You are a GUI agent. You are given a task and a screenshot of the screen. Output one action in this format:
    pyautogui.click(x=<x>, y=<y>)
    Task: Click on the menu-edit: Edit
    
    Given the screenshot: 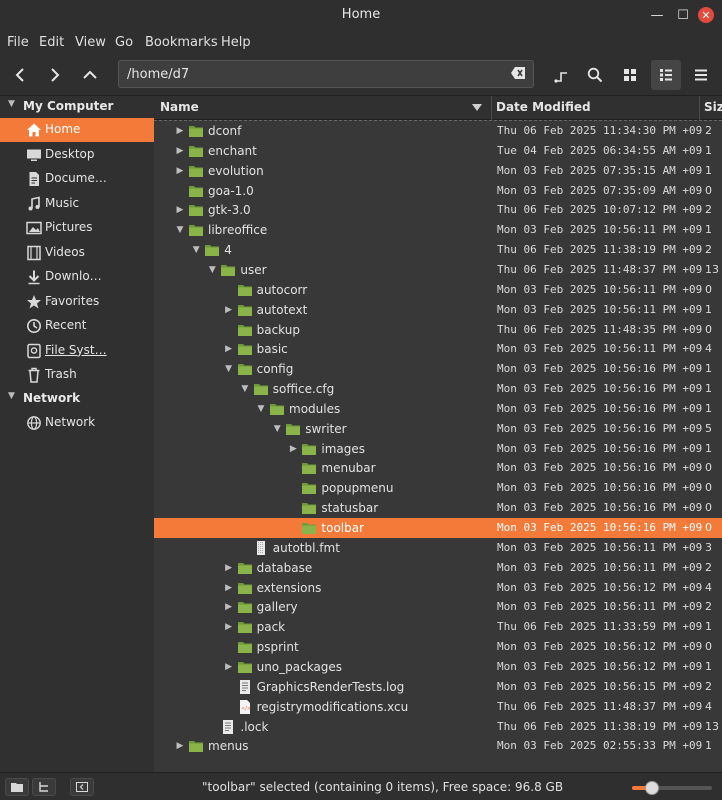 What is the action you would take?
    pyautogui.click(x=51, y=42)
    